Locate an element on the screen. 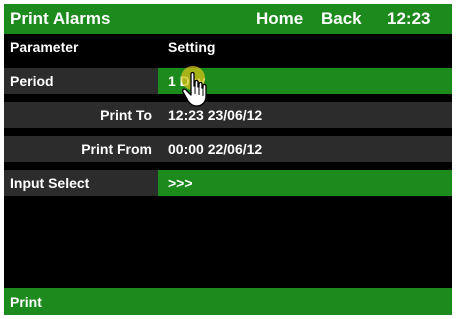  input-select-setting-field: >>> is located at coordinates (305, 183).